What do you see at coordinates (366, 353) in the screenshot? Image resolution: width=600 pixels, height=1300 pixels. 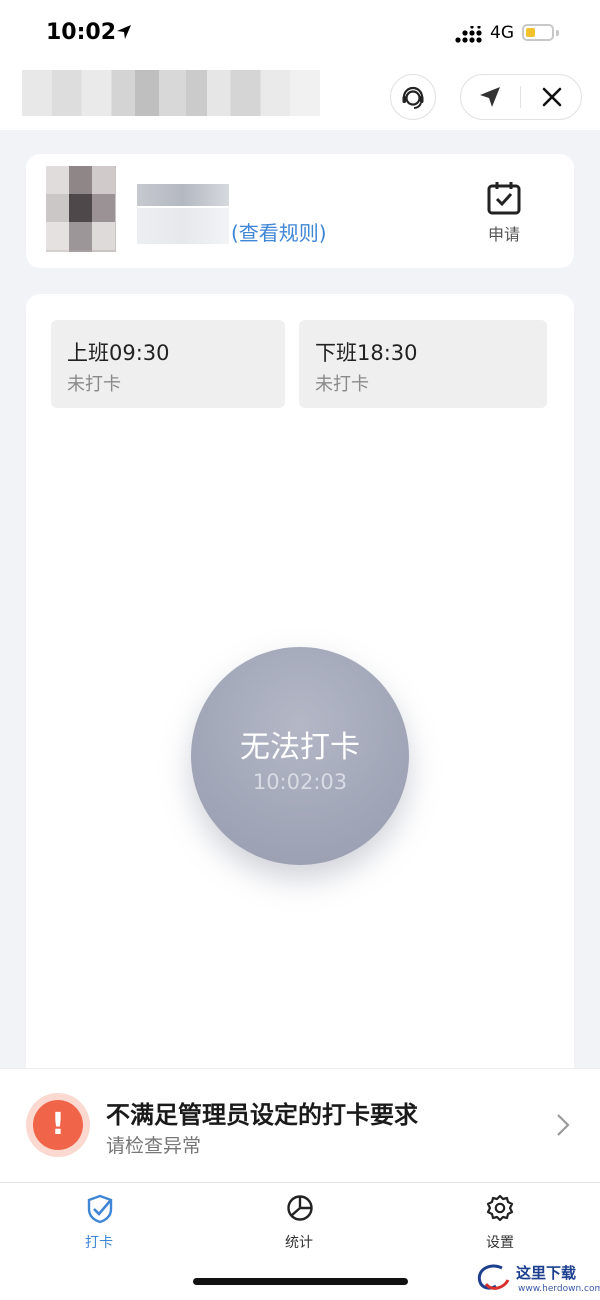 I see `shift-title: 下班18:30` at bounding box center [366, 353].